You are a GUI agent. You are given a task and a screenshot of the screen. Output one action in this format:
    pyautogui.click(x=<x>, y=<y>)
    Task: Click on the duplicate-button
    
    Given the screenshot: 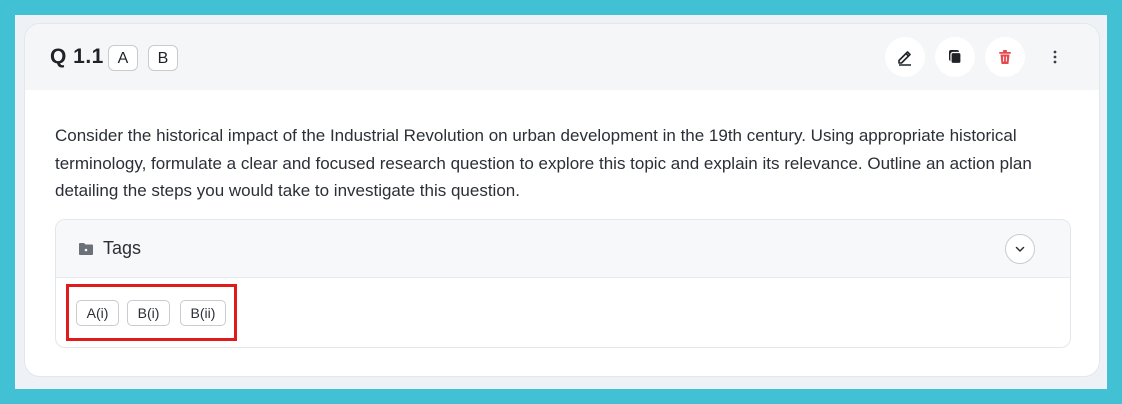 What is the action you would take?
    pyautogui.click(x=955, y=57)
    